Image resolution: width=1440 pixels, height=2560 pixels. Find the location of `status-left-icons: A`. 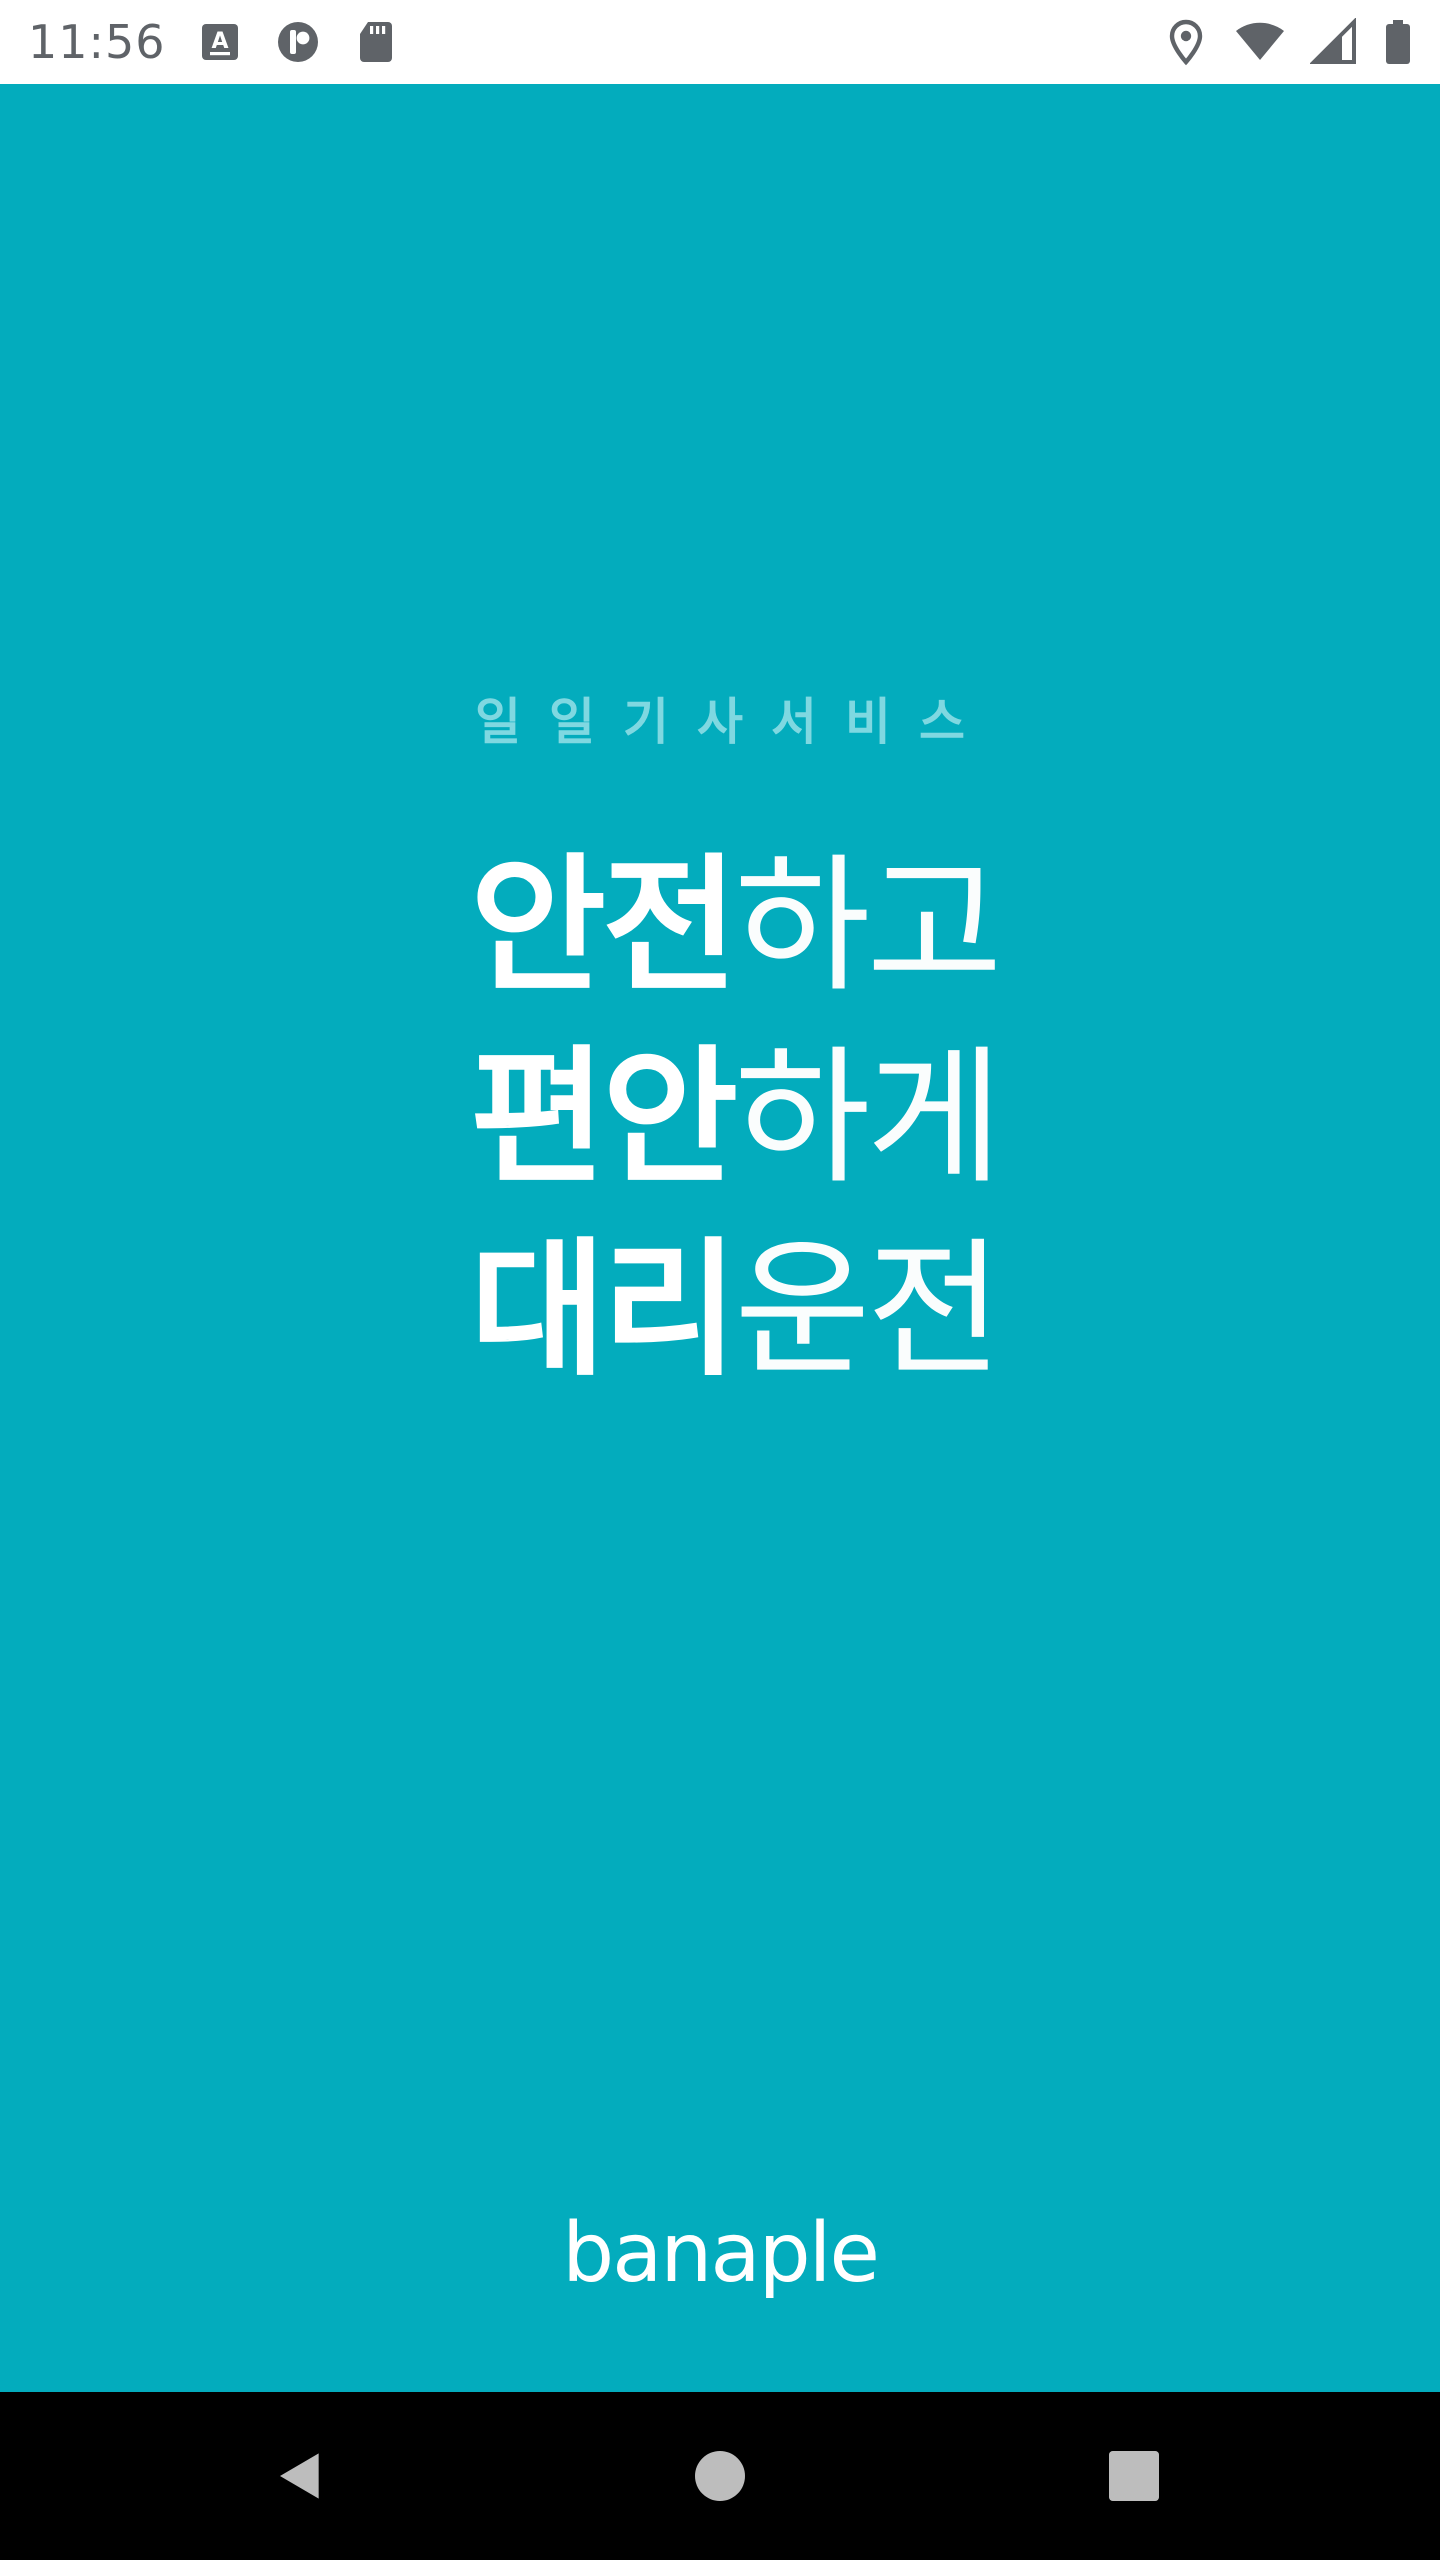

status-left-icons: A is located at coordinates (298, 42).